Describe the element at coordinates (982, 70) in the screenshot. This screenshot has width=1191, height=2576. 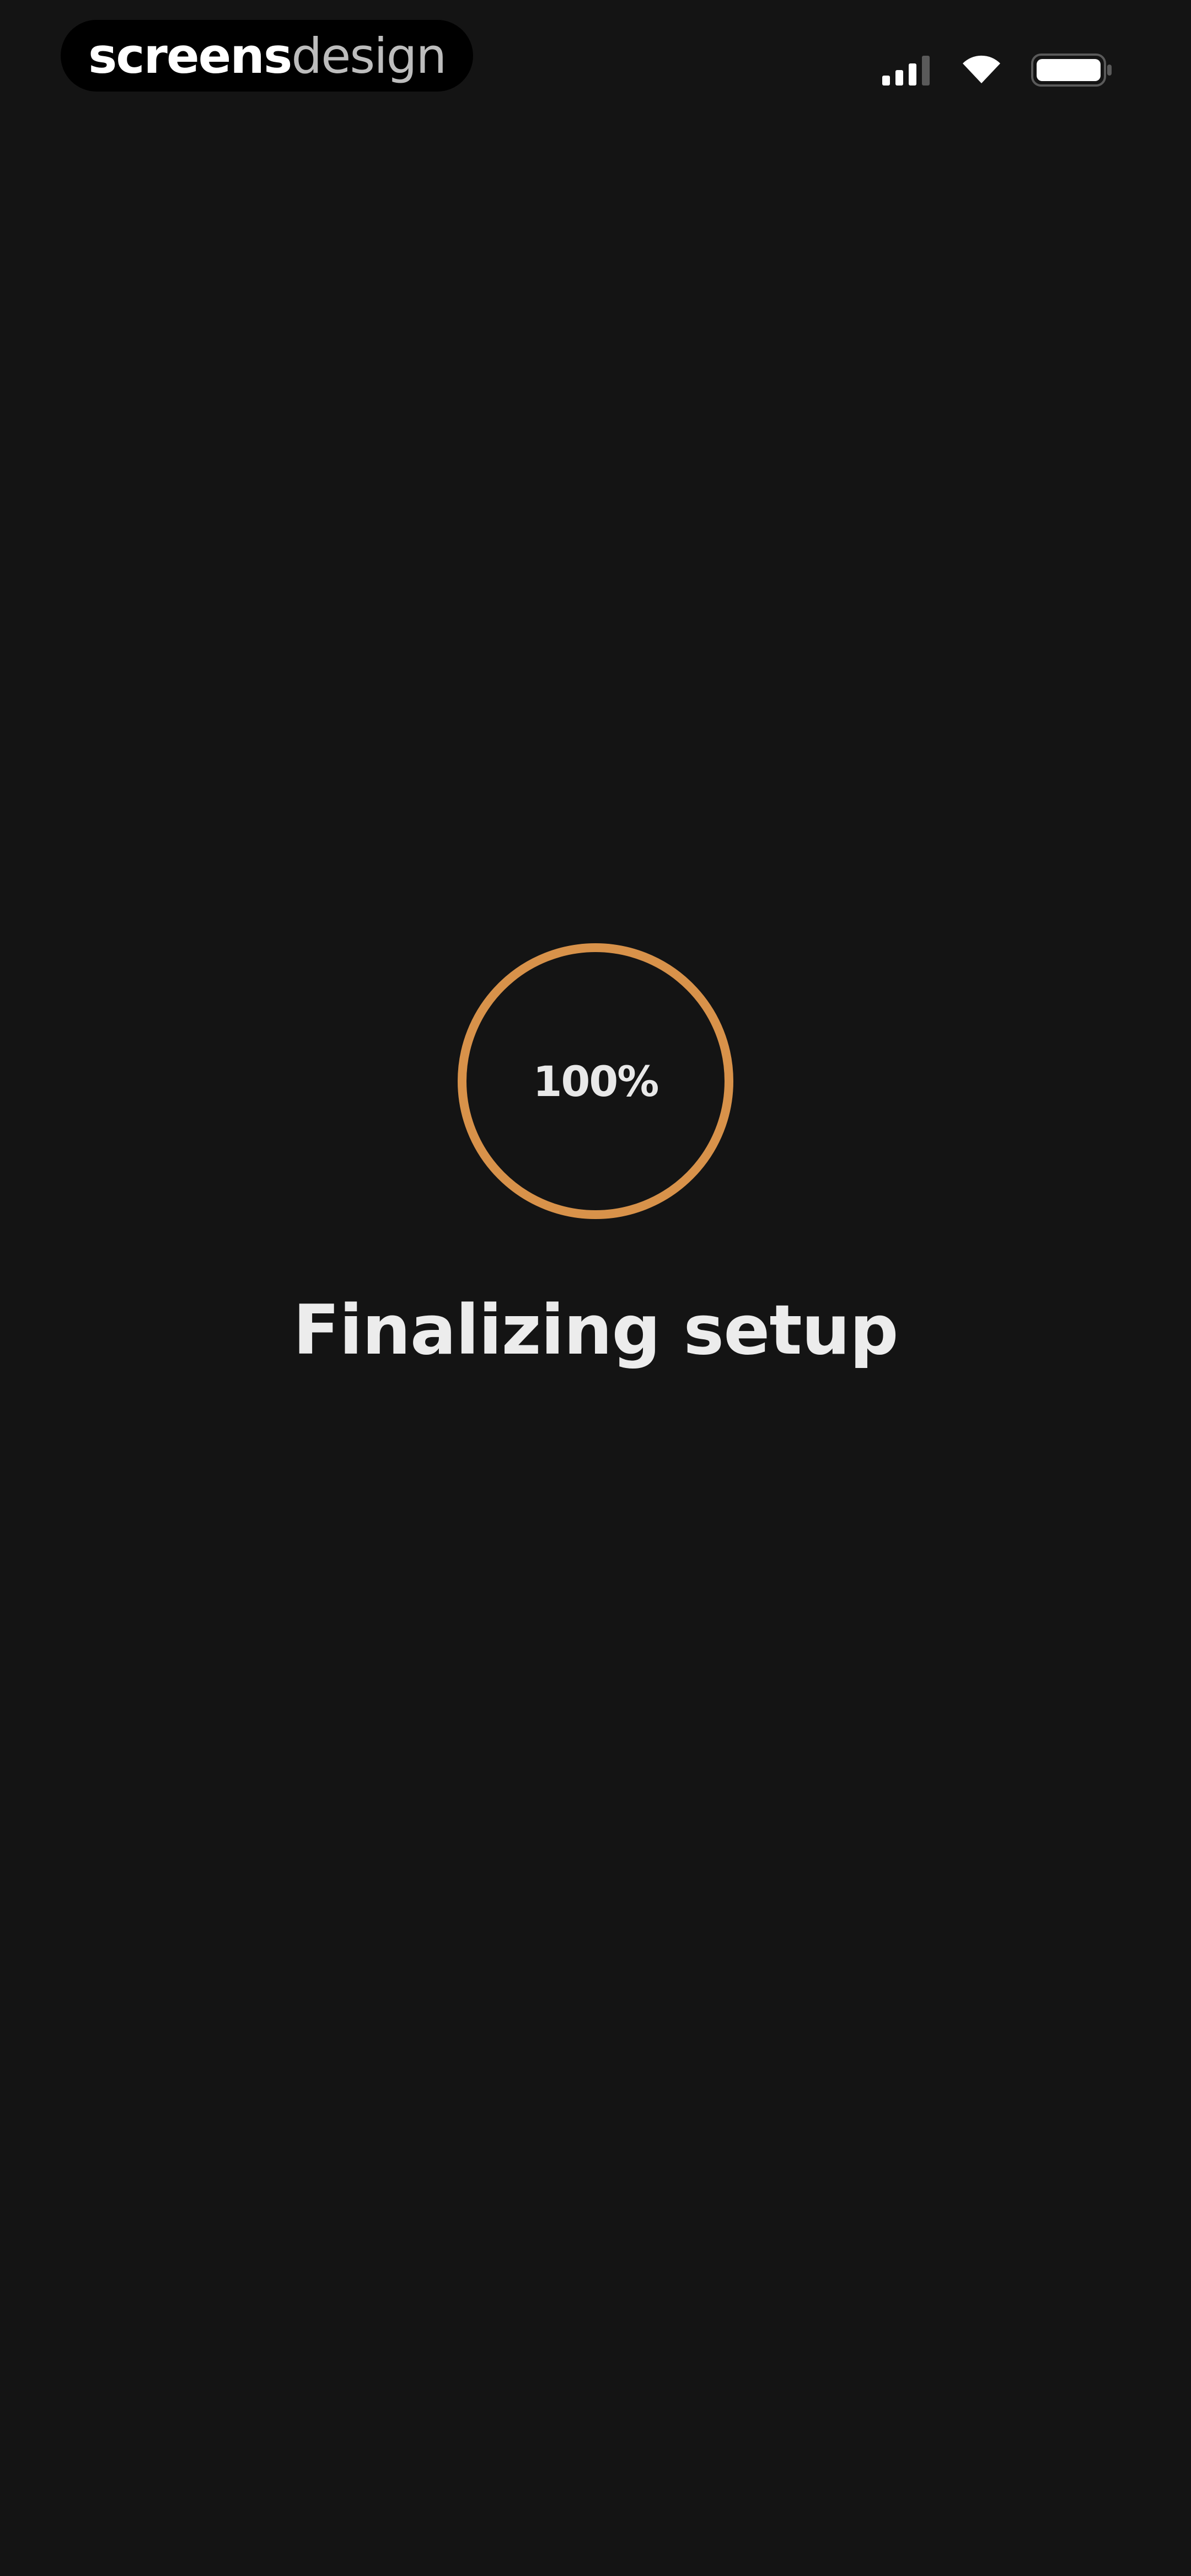
I see `wifi-icon` at that location.